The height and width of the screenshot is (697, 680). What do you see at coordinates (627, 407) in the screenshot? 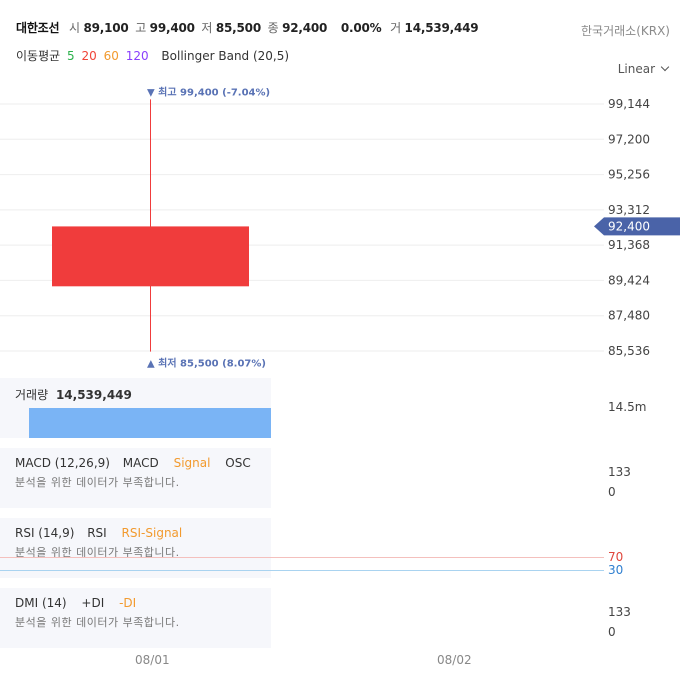
I see `volume-axis-label: 14.5m` at bounding box center [627, 407].